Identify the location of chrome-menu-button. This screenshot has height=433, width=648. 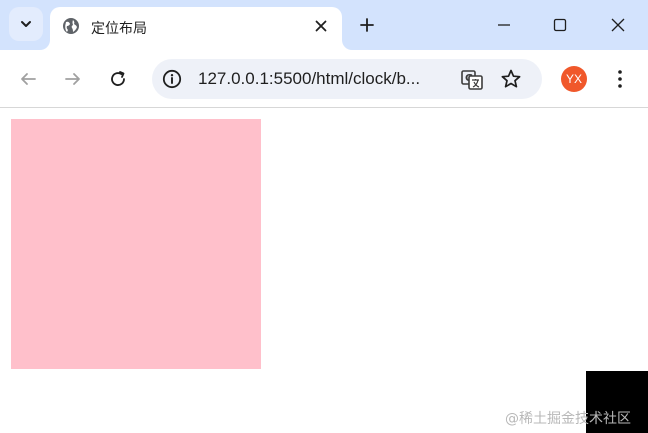
(620, 79).